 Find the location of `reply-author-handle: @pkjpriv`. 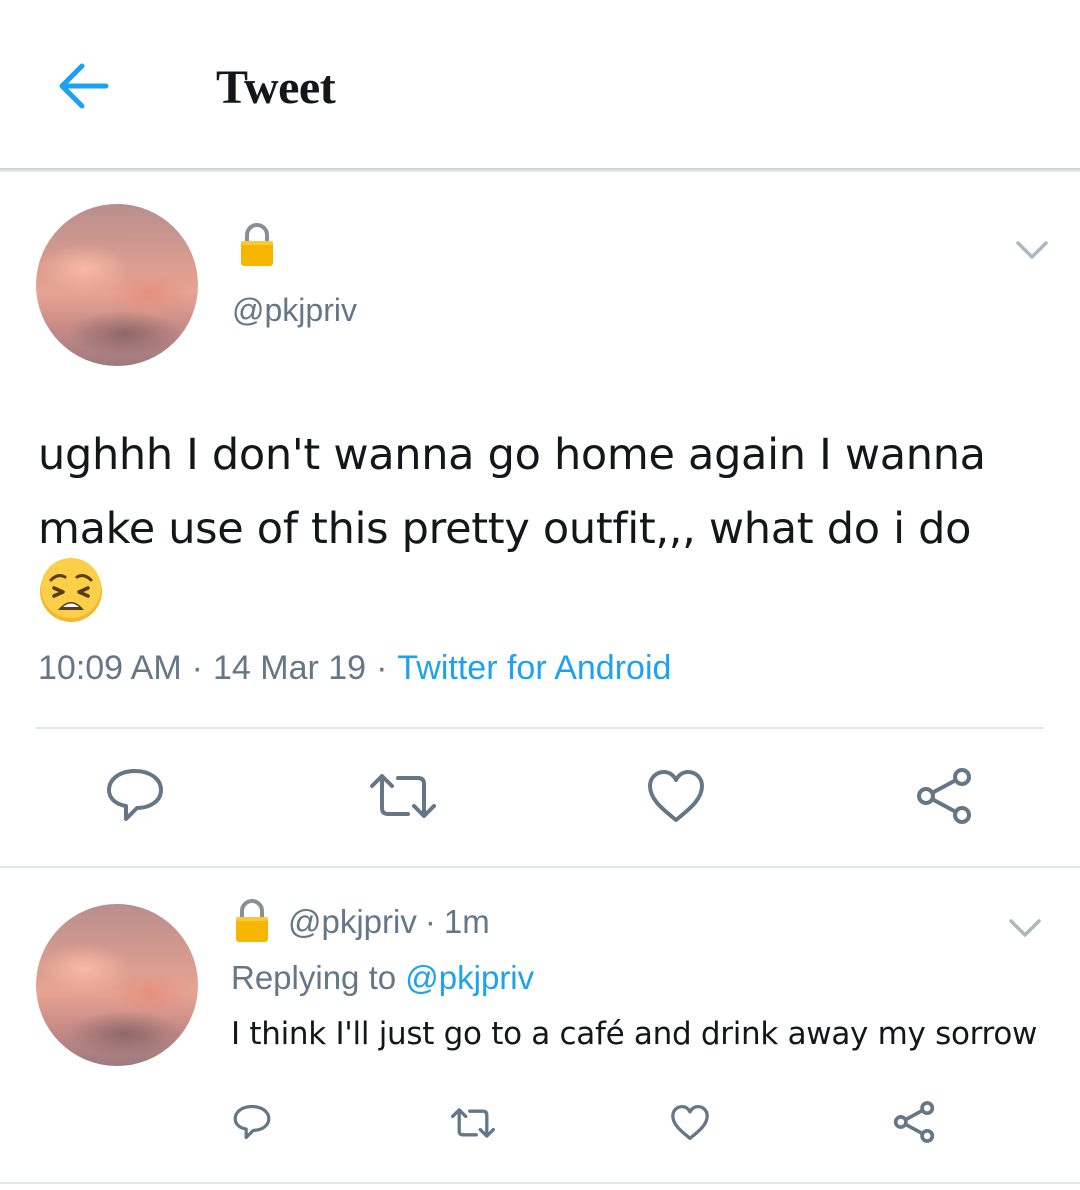

reply-author-handle: @pkjpriv is located at coordinates (352, 921).